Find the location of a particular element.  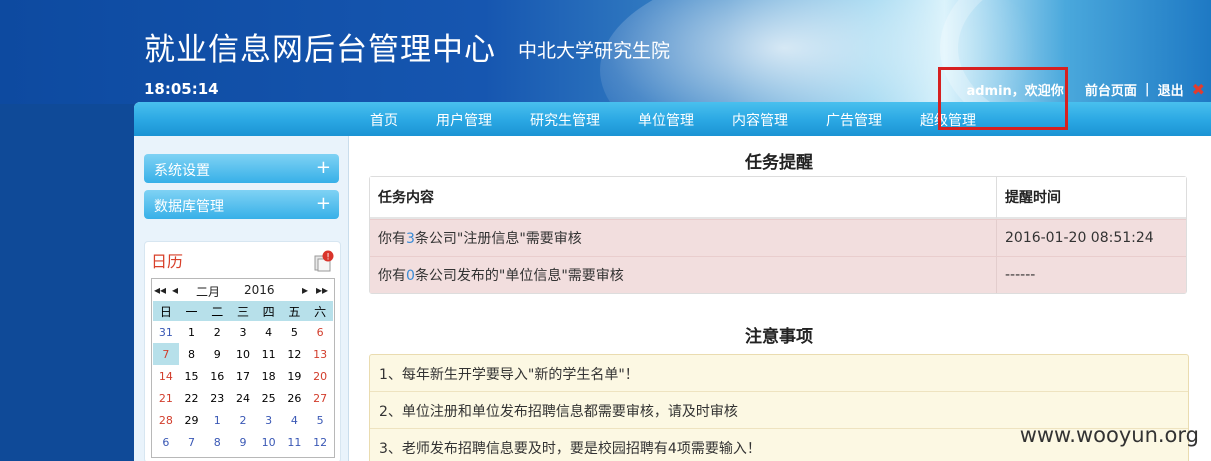

site-title: 就业信息网后台管理中心 is located at coordinates (320, 50).